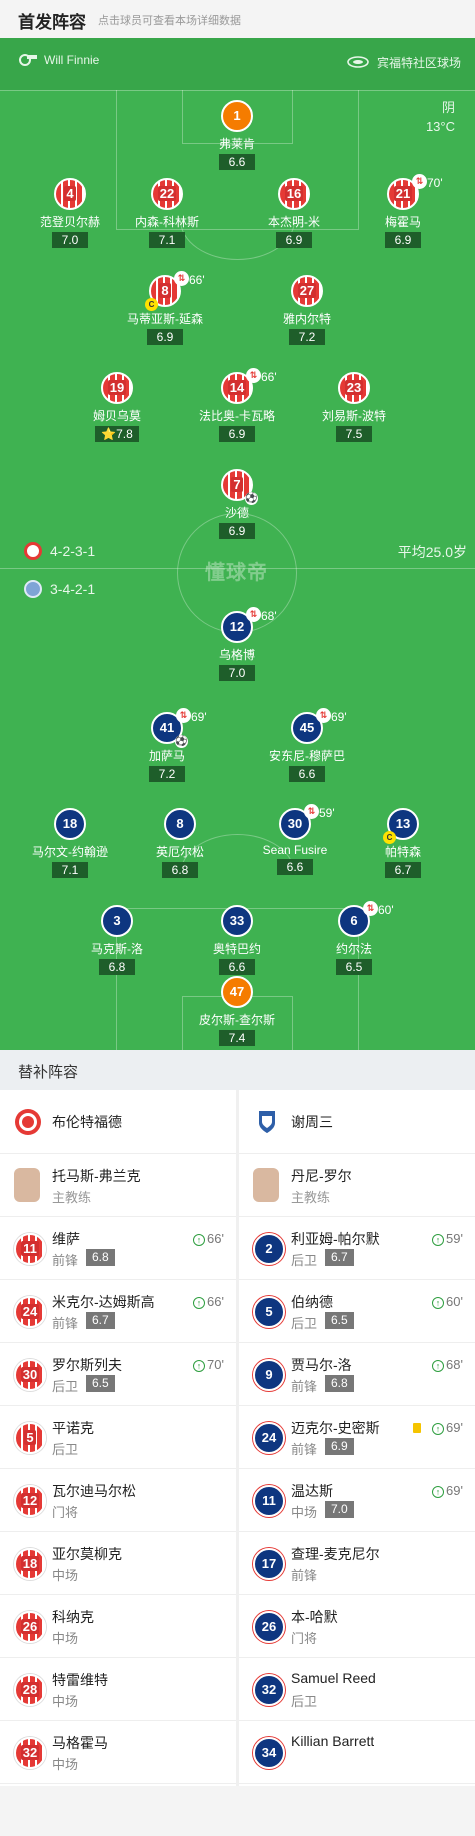  Describe the element at coordinates (327, 813) in the screenshot. I see `substitution-minute: 59'` at that location.